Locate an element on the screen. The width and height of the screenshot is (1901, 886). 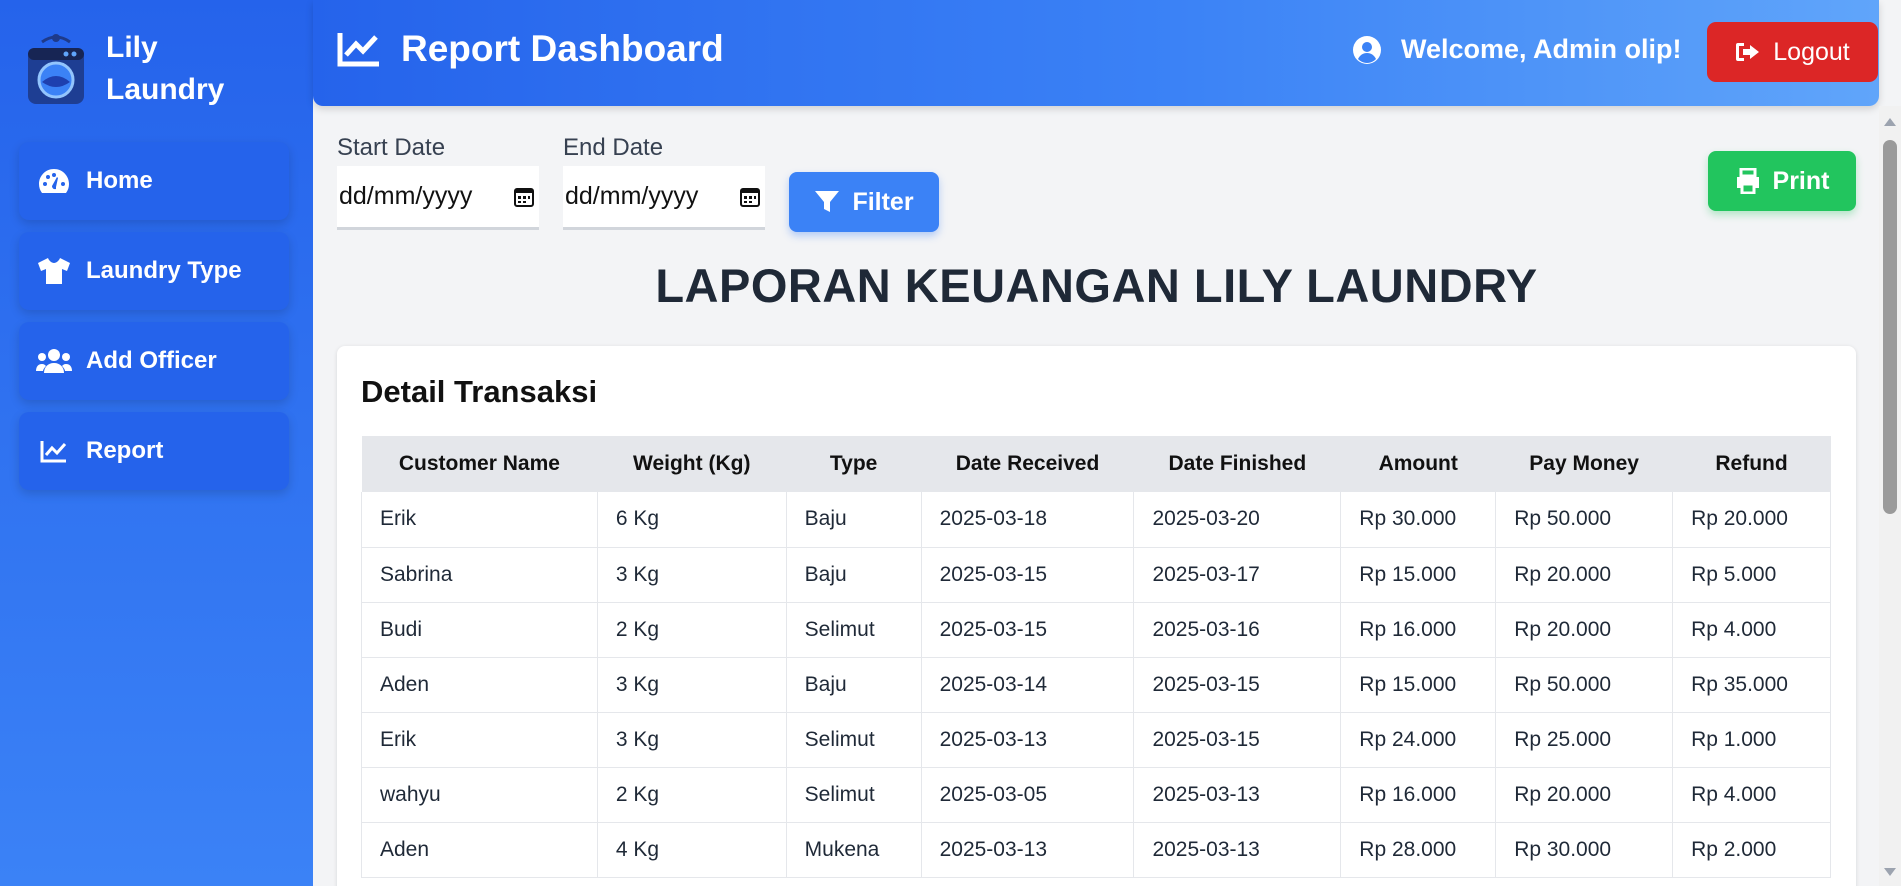
column-header: Amount is located at coordinates (1418, 463).